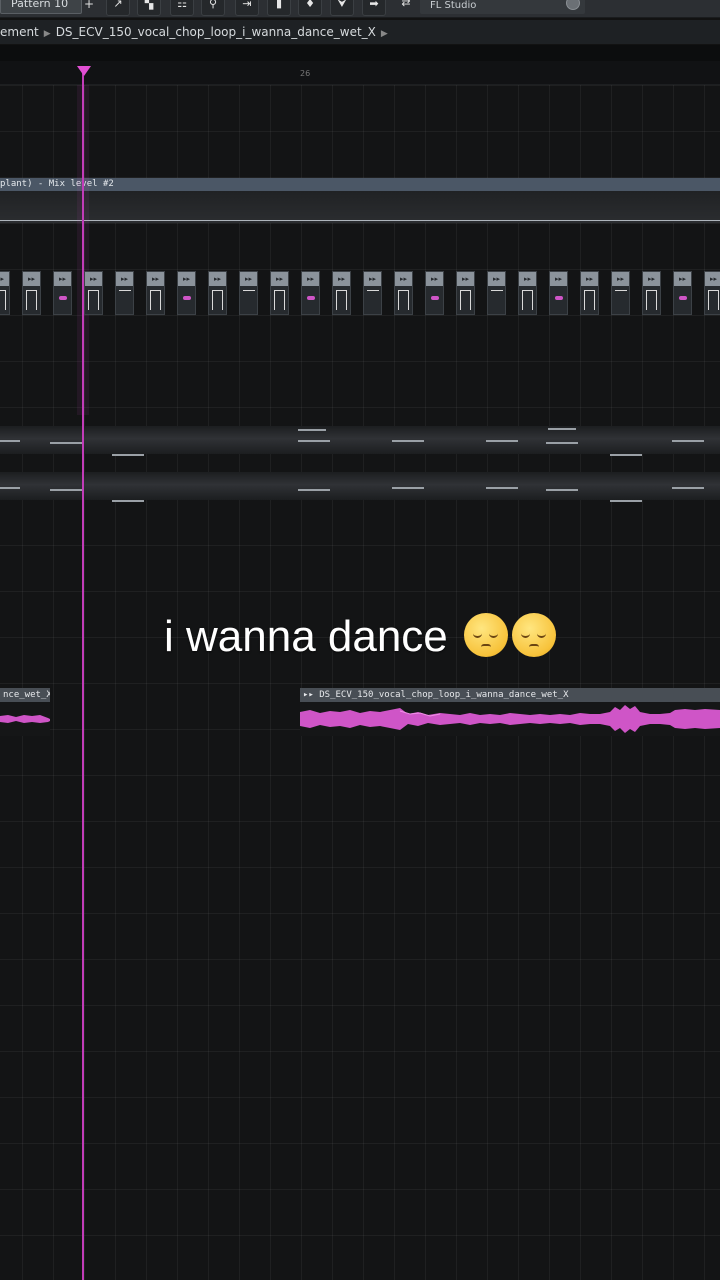 The image size is (720, 1280). What do you see at coordinates (41, 7) in the screenshot?
I see `pattern-selector: Pattern 10` at bounding box center [41, 7].